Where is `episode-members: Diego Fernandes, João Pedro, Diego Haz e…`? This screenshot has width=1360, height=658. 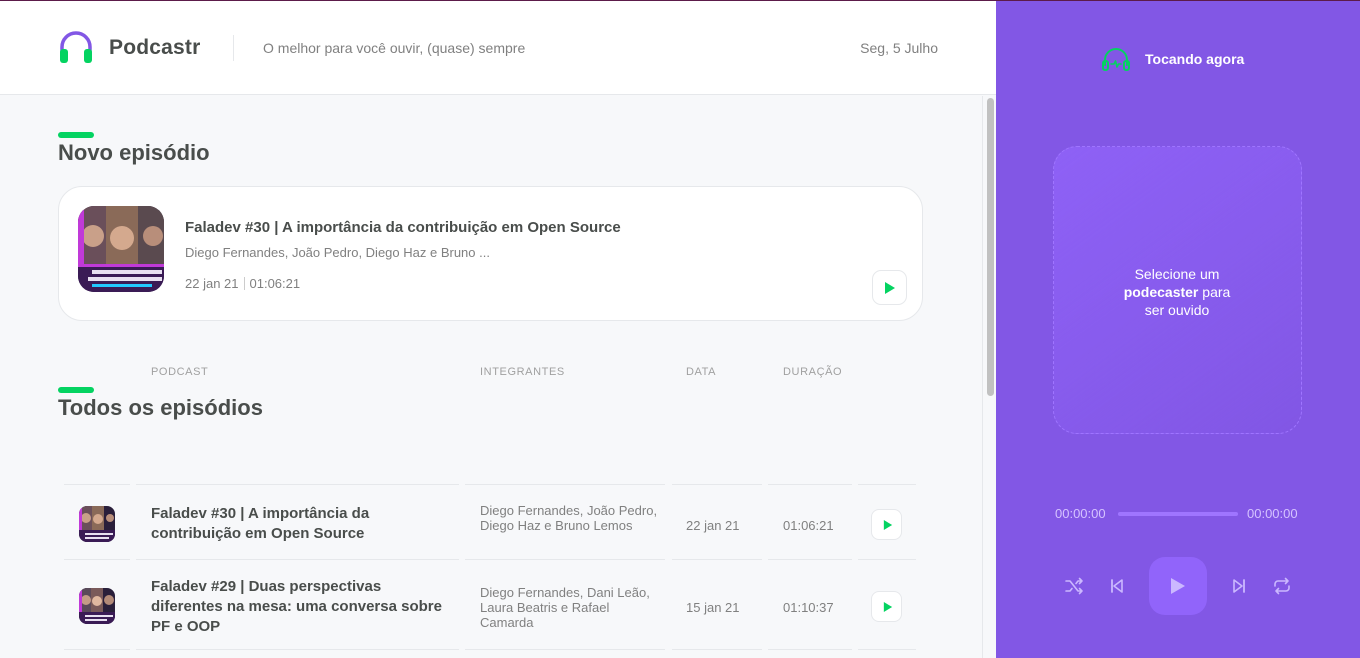 episode-members: Diego Fernandes, João Pedro, Diego Haz e… is located at coordinates (569, 518).